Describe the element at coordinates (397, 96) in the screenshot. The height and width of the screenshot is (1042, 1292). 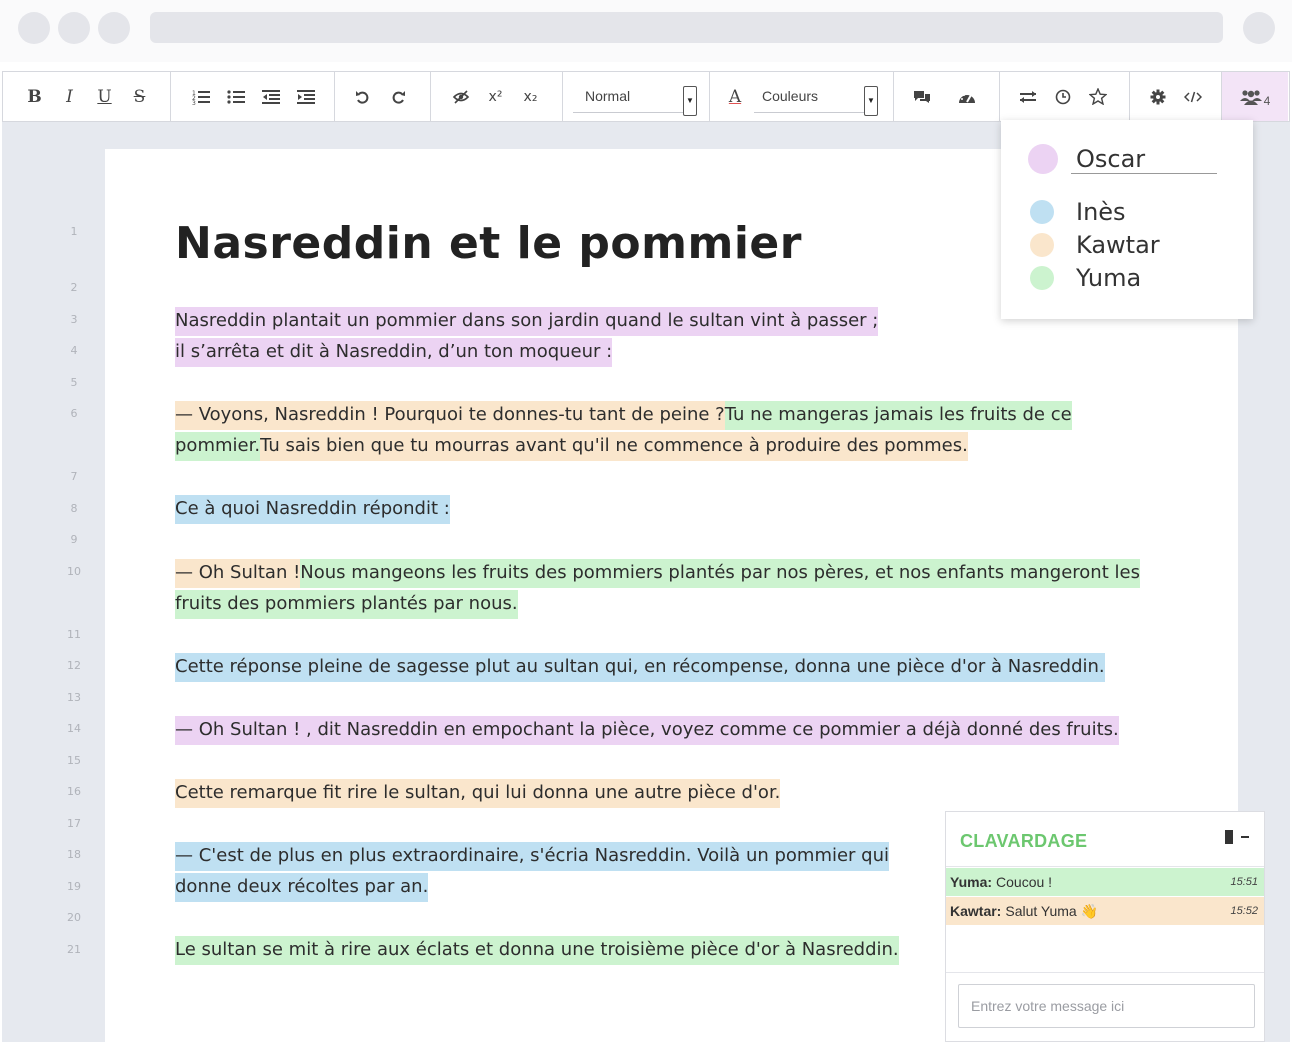
I see `redo-icon` at that location.